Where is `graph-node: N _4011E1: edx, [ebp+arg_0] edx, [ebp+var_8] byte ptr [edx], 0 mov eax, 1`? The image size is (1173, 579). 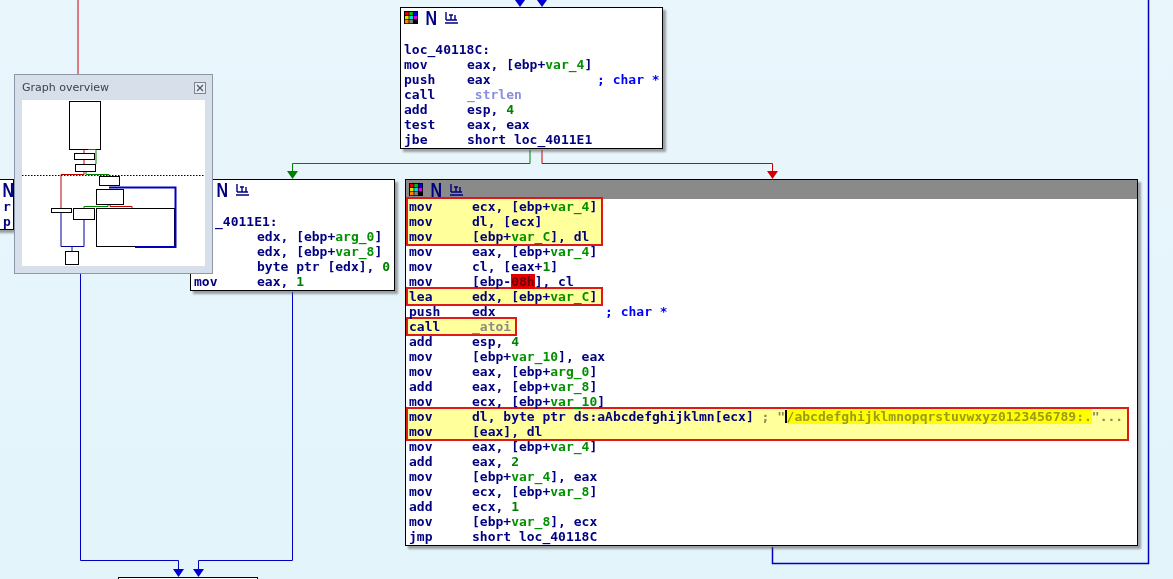 graph-node: N _4011E1: edx, [ebp+arg_0] edx, [ebp+var_8] byte ptr [edx], 0 mov eax, 1 is located at coordinates (292, 235).